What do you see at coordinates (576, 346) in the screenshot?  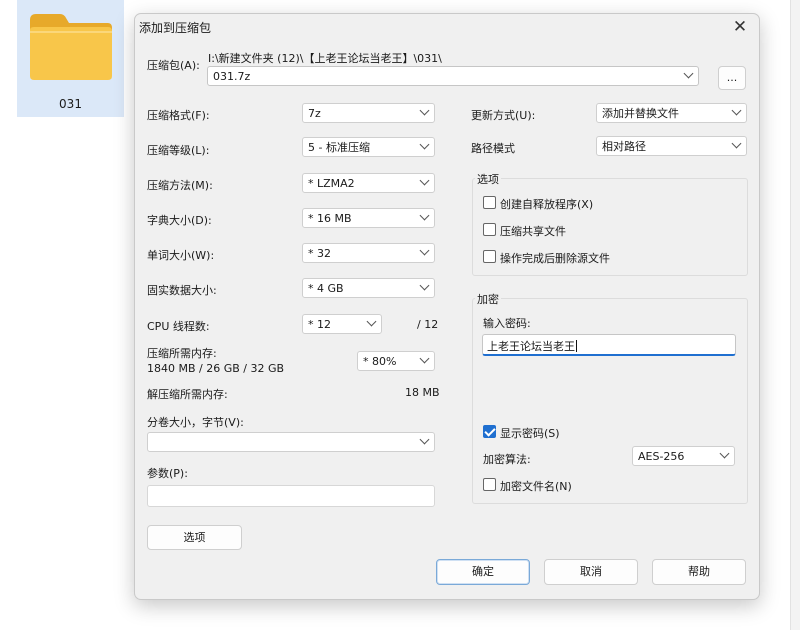 I see `text-cursor` at bounding box center [576, 346].